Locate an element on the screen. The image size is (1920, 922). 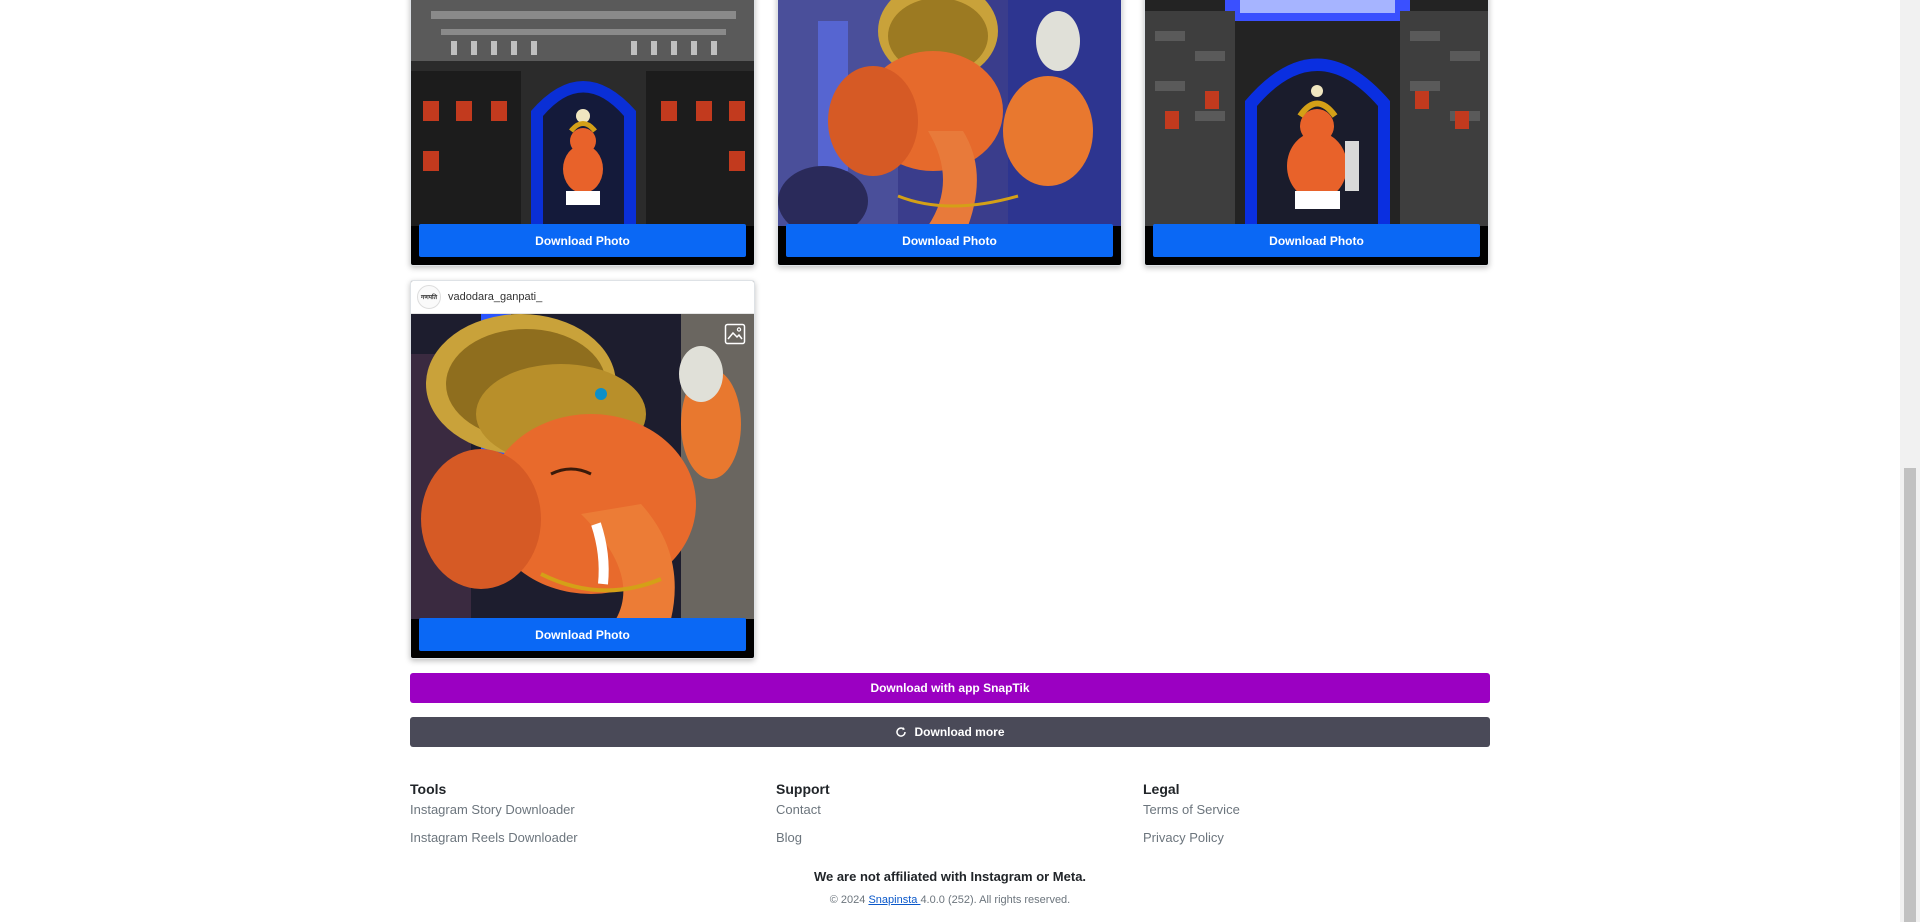
photo-card: गणपति vadodara_ganpati_ Download Photo is located at coordinates (582, 469).